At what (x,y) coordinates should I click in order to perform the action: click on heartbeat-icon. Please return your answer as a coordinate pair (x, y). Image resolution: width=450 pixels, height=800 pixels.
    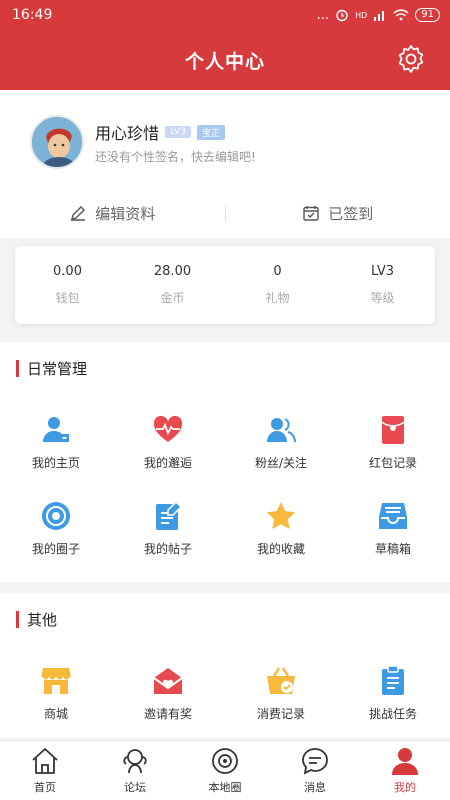
    Looking at the image, I should click on (168, 428).